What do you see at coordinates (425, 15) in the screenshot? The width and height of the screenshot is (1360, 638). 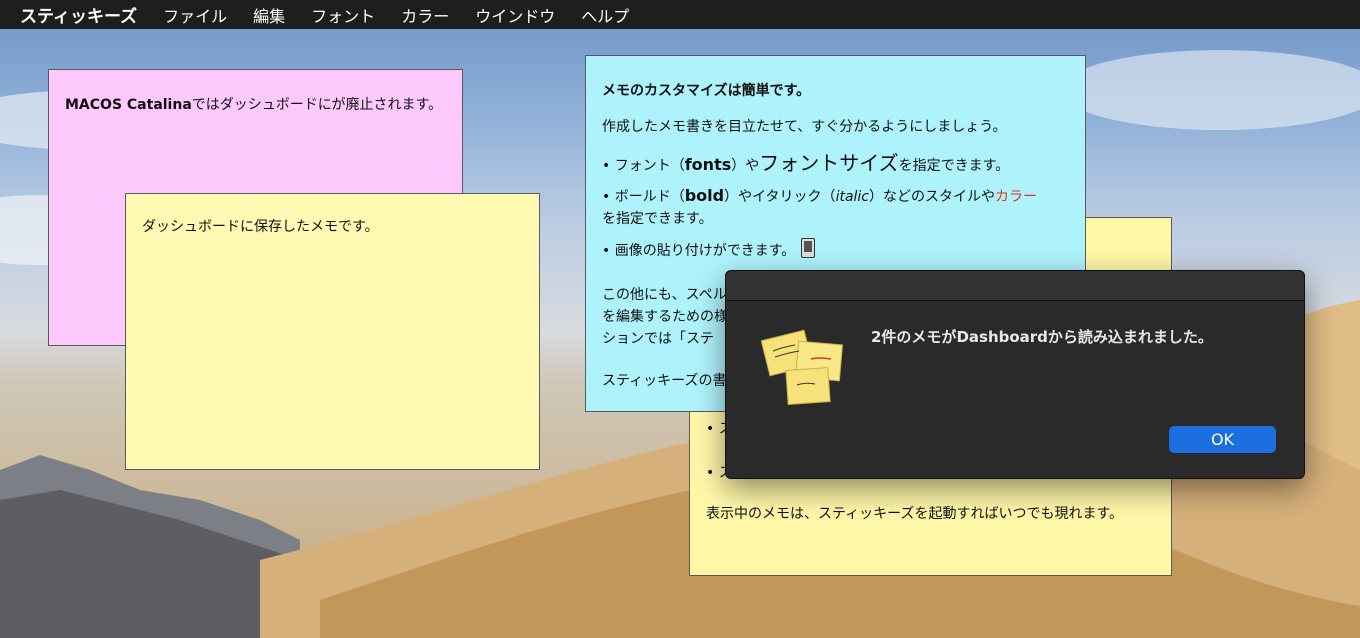 I see `menu-color: カラー` at bounding box center [425, 15].